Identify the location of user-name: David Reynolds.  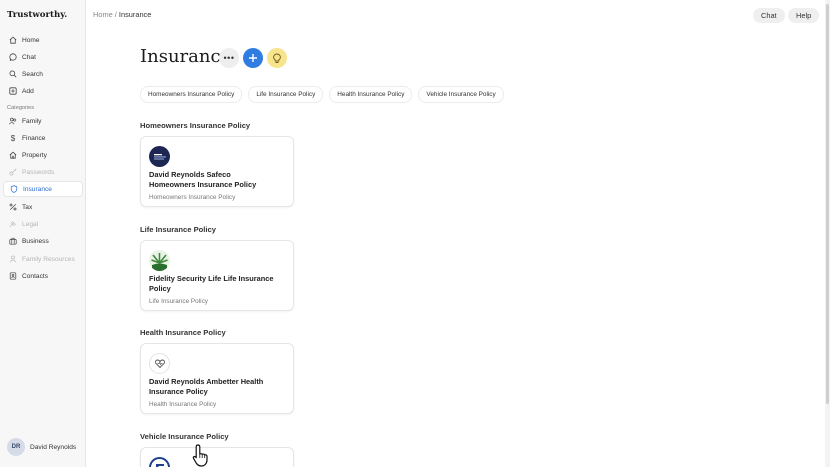
(53, 447).